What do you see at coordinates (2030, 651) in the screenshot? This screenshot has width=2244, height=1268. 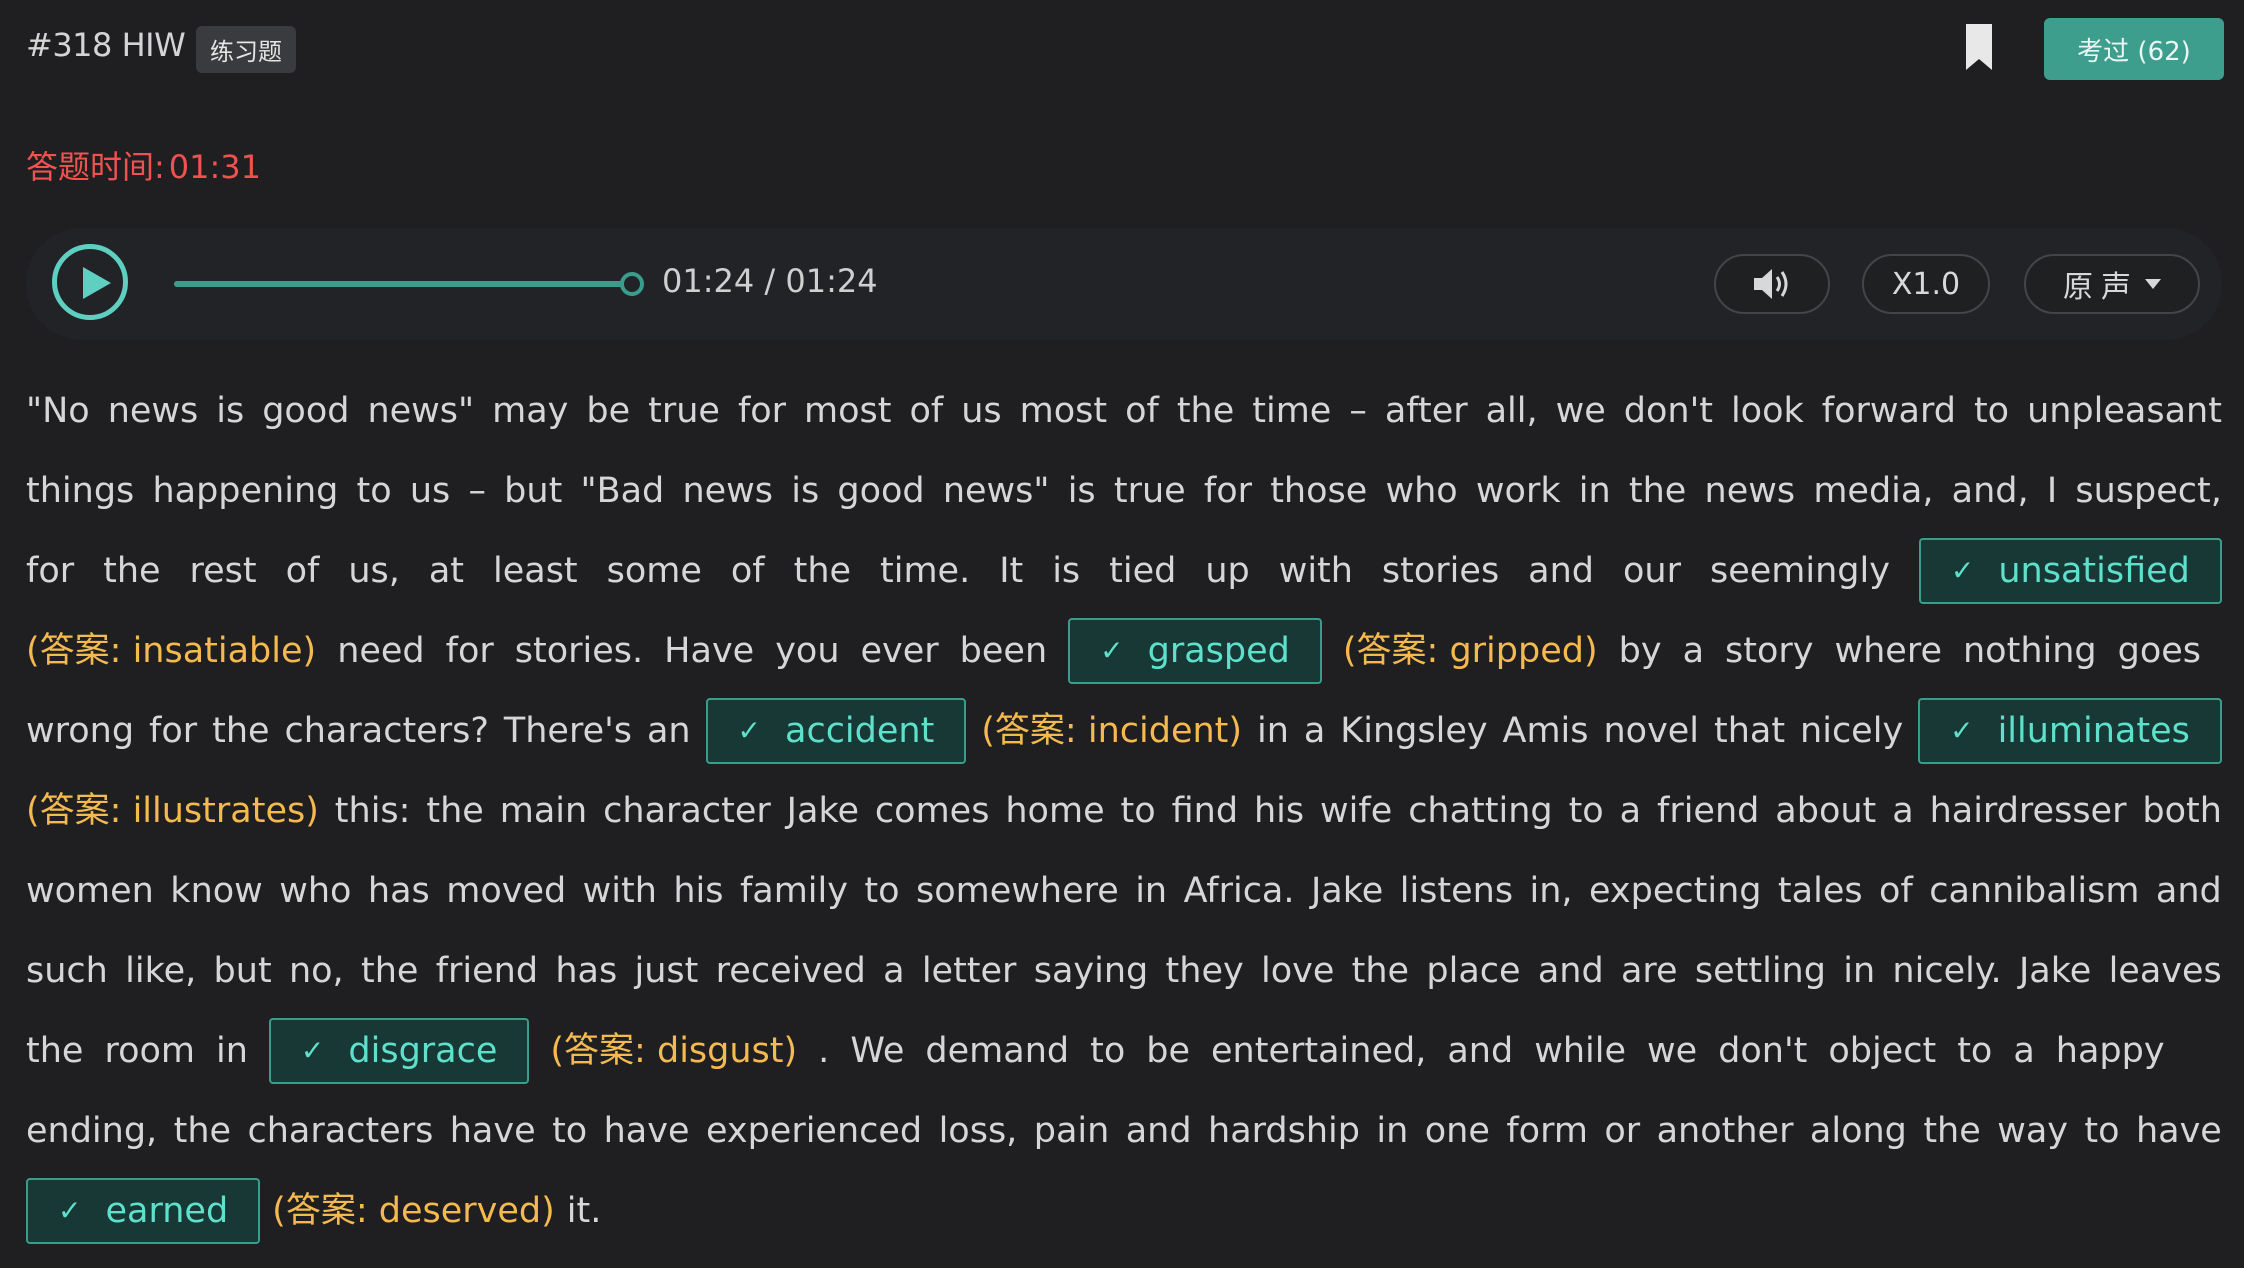 I see `word: nothing` at bounding box center [2030, 651].